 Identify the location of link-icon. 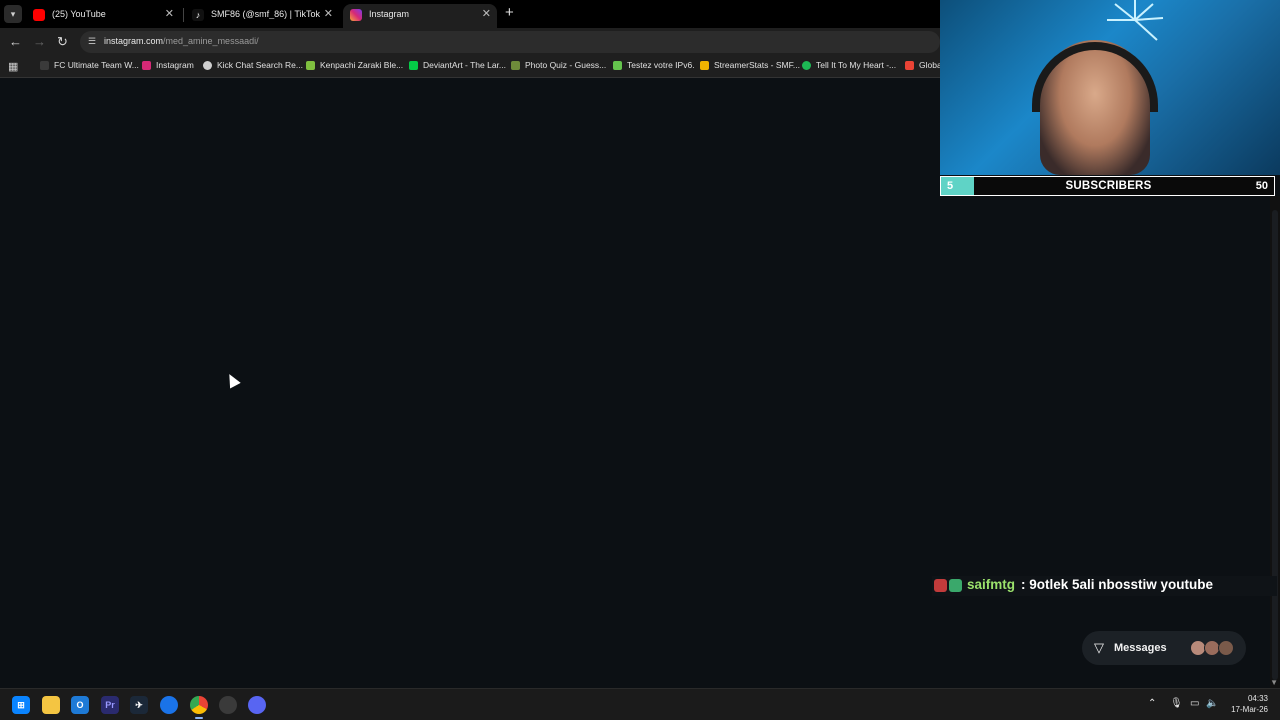
(310, 65).